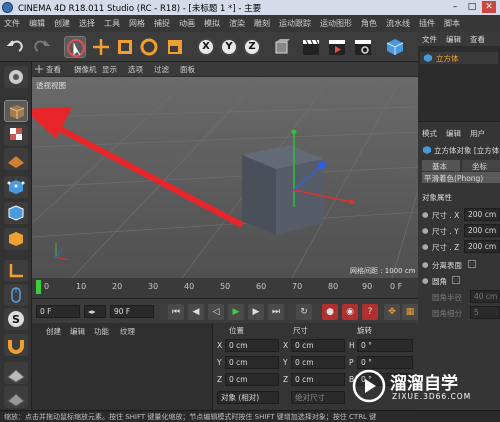 This screenshot has height=422, width=500. I want to click on loop-button: ↻, so click(304, 312).